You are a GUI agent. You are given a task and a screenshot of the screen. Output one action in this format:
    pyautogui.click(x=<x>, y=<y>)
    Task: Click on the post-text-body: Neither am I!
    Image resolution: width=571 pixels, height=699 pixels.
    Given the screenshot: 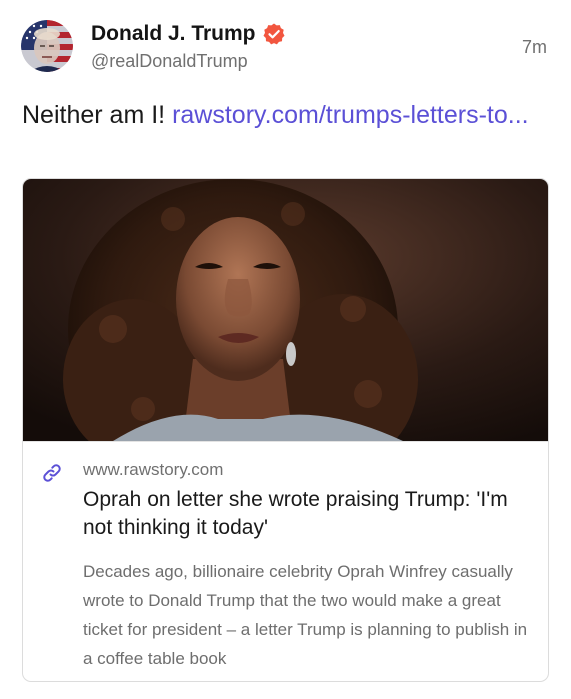 What is the action you would take?
    pyautogui.click(x=97, y=115)
    